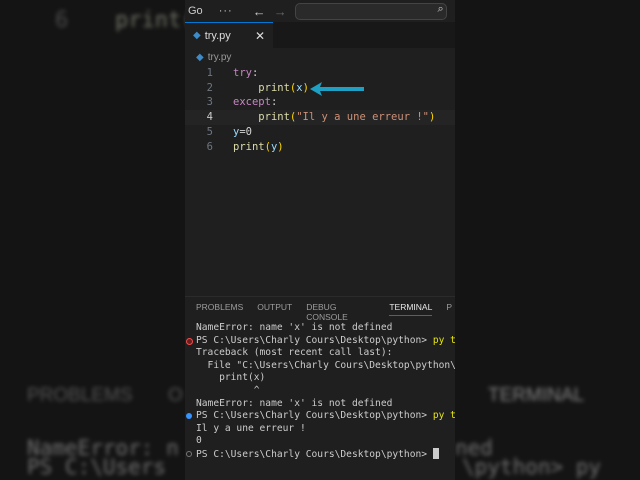 The width and height of the screenshot is (640, 480). What do you see at coordinates (195, 11) in the screenshot?
I see `menu-go: Go` at bounding box center [195, 11].